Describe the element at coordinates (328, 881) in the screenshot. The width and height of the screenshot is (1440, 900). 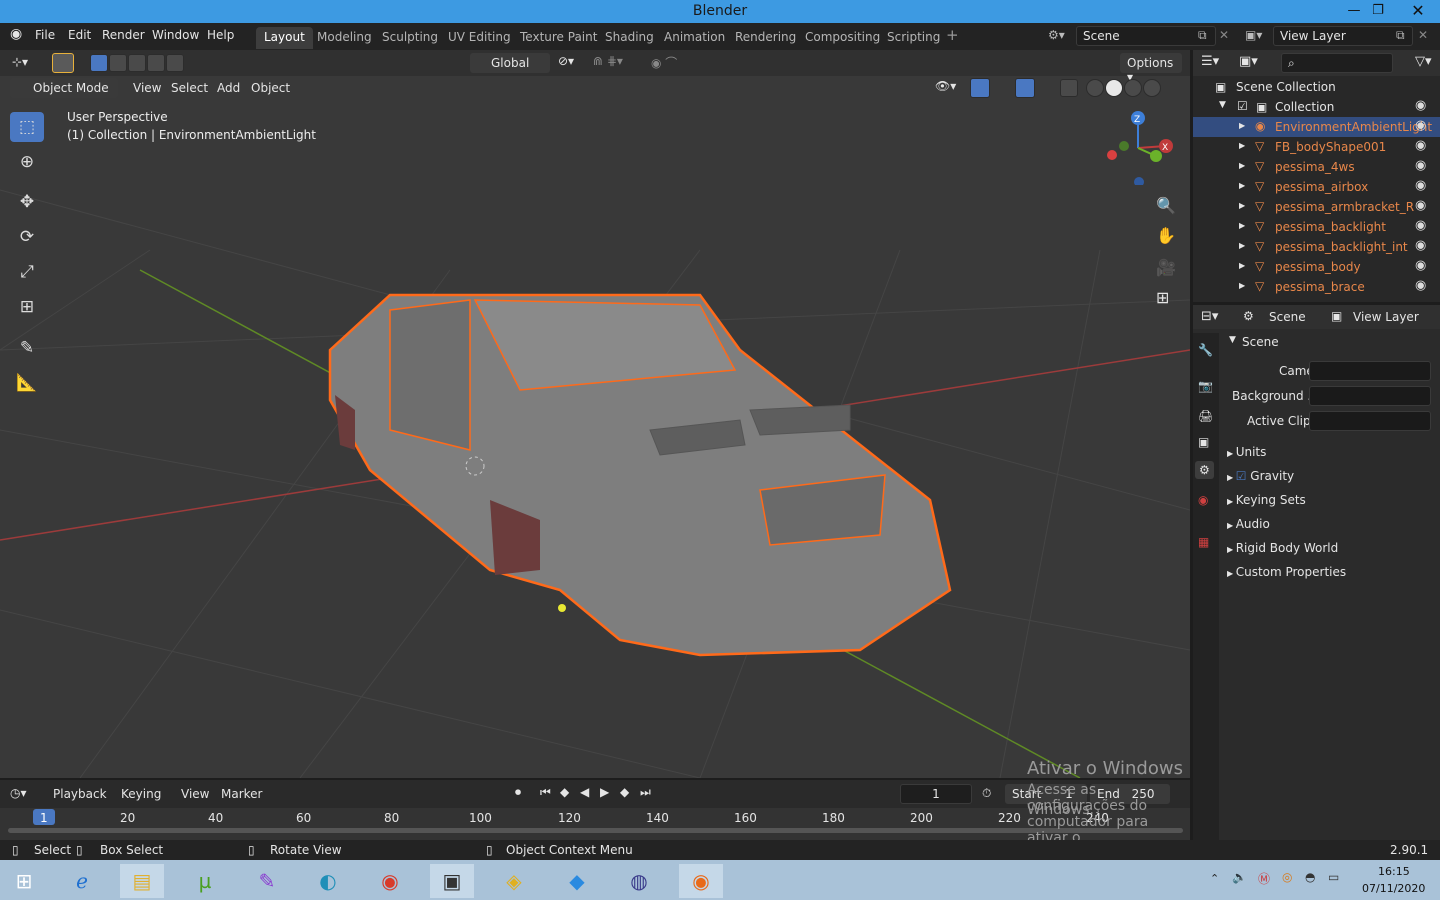
I see `edge-icon: ◐` at that location.